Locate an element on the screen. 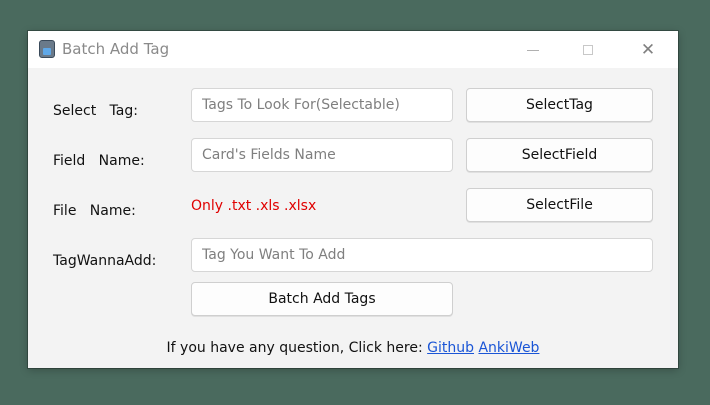  select-tag-label: Select Tag: is located at coordinates (95, 111).